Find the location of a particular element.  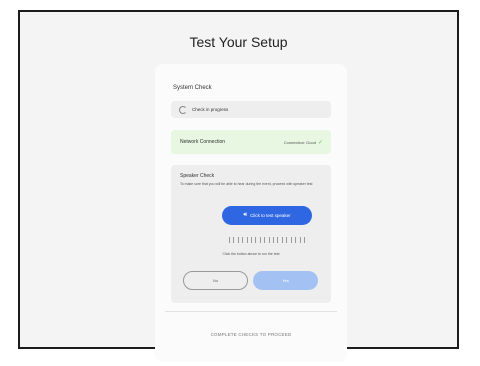

system-check-label: System Check is located at coordinates (192, 88).